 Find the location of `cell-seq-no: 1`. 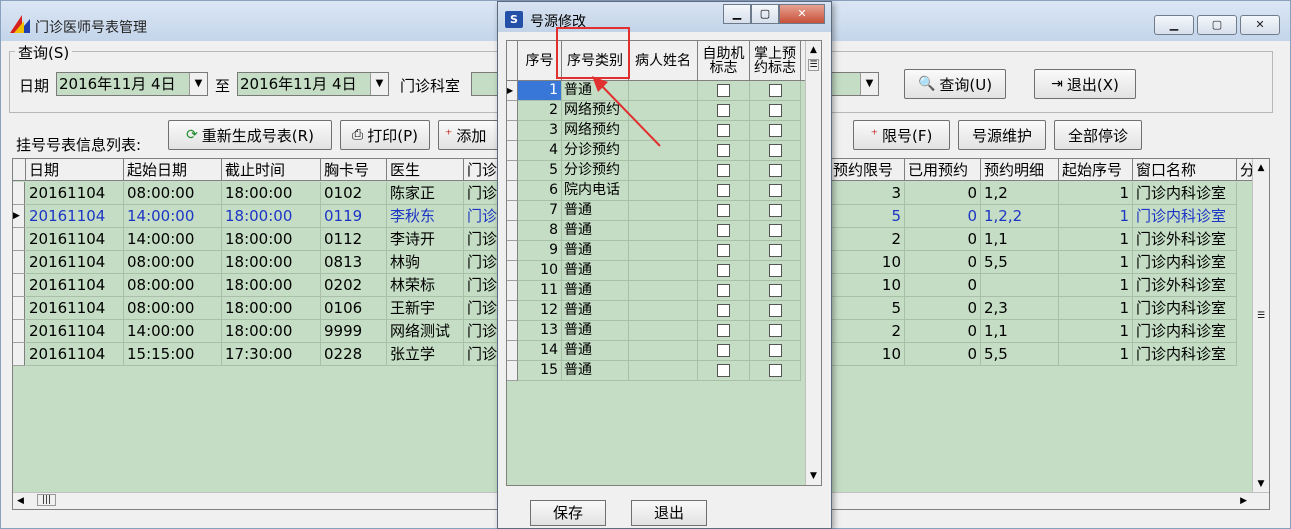

cell-seq-no: 1 is located at coordinates (540, 91).